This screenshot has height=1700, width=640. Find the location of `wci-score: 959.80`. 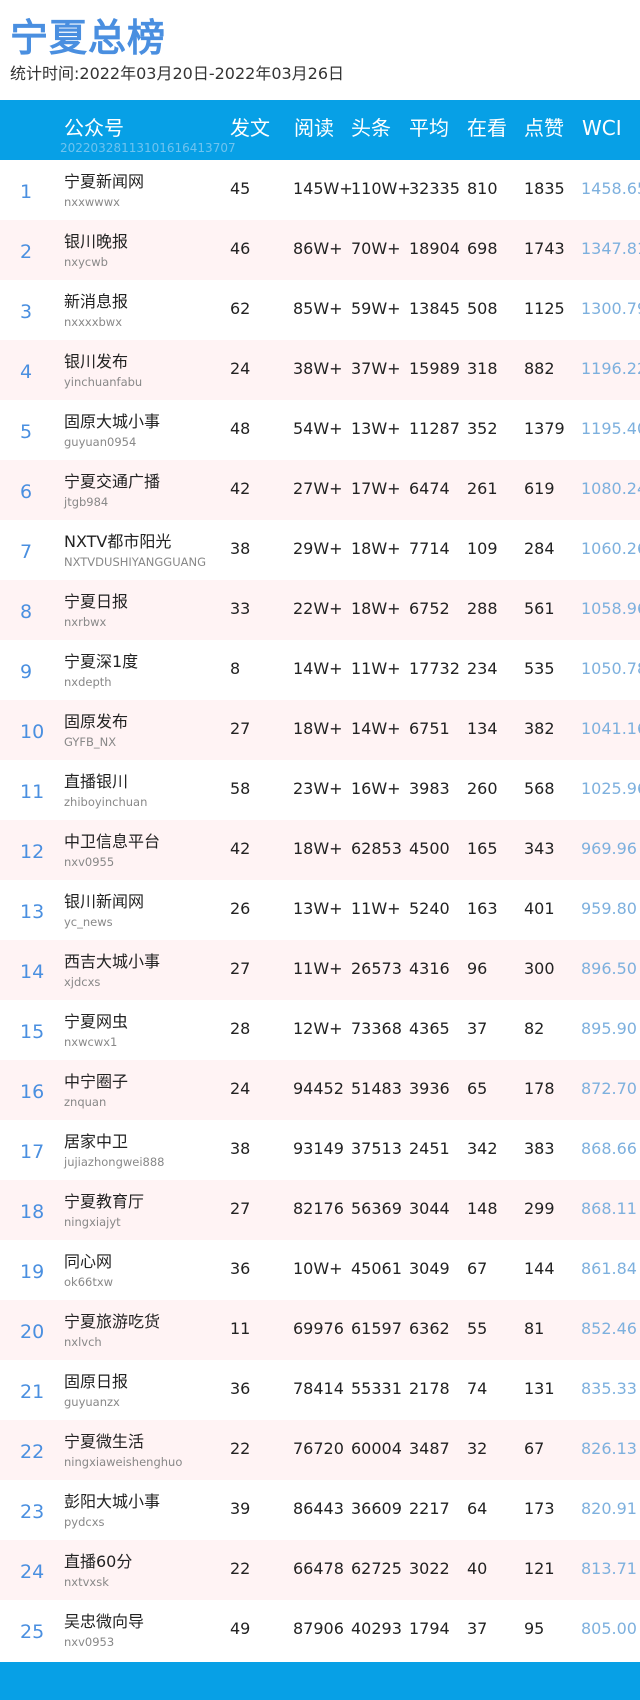

wci-score: 959.80 is located at coordinates (609, 908).